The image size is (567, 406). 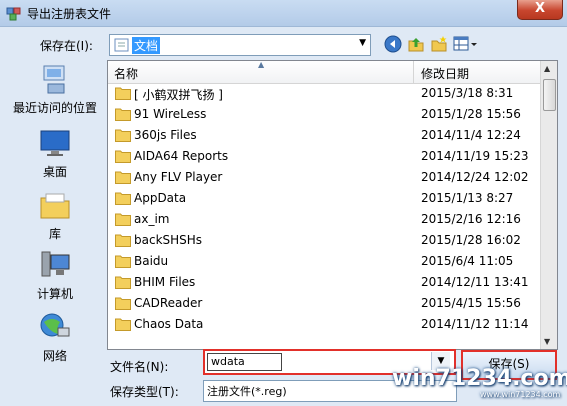 I want to click on file-date: 2014/11/4 12:24, so click(x=471, y=135).